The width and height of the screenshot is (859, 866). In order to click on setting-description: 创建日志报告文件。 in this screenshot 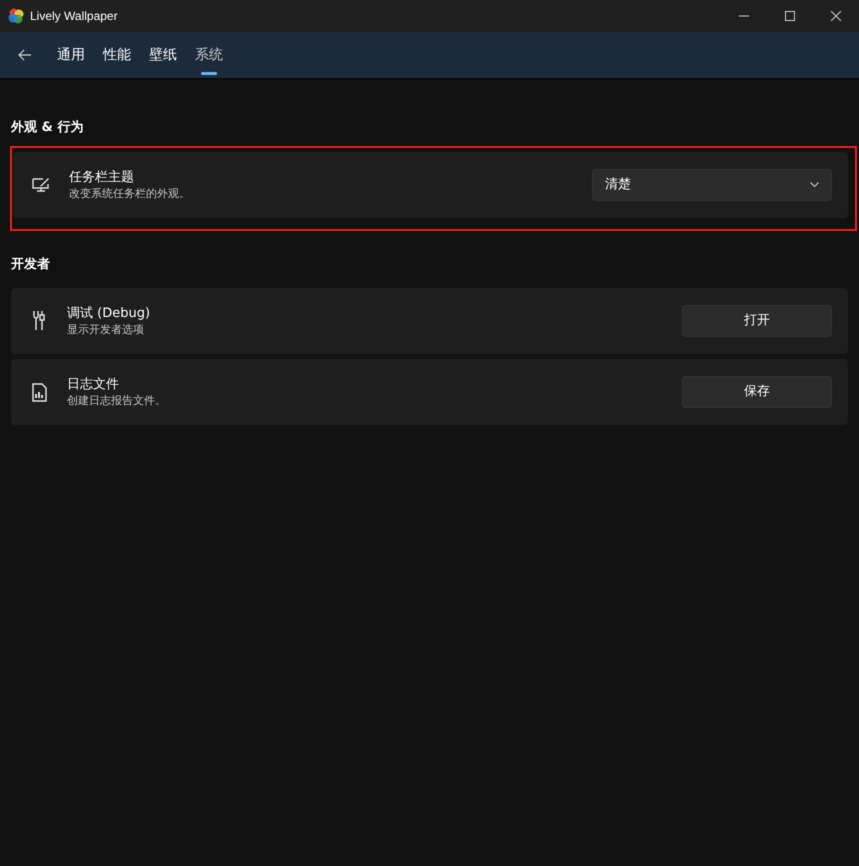, I will do `click(116, 400)`.